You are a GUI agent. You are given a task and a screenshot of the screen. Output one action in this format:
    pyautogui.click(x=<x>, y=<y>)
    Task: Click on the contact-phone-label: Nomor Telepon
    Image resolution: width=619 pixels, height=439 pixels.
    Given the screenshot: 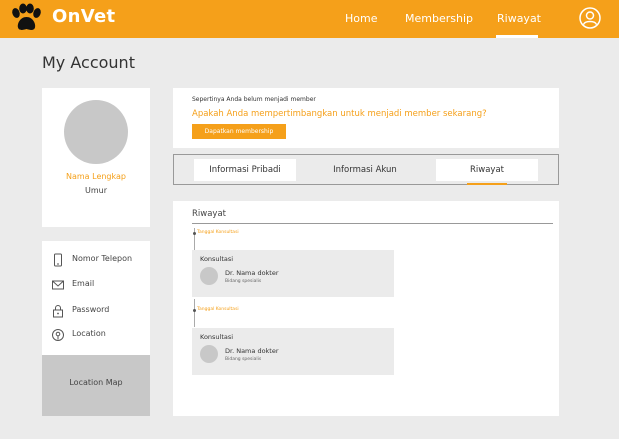 What is the action you would take?
    pyautogui.click(x=102, y=258)
    